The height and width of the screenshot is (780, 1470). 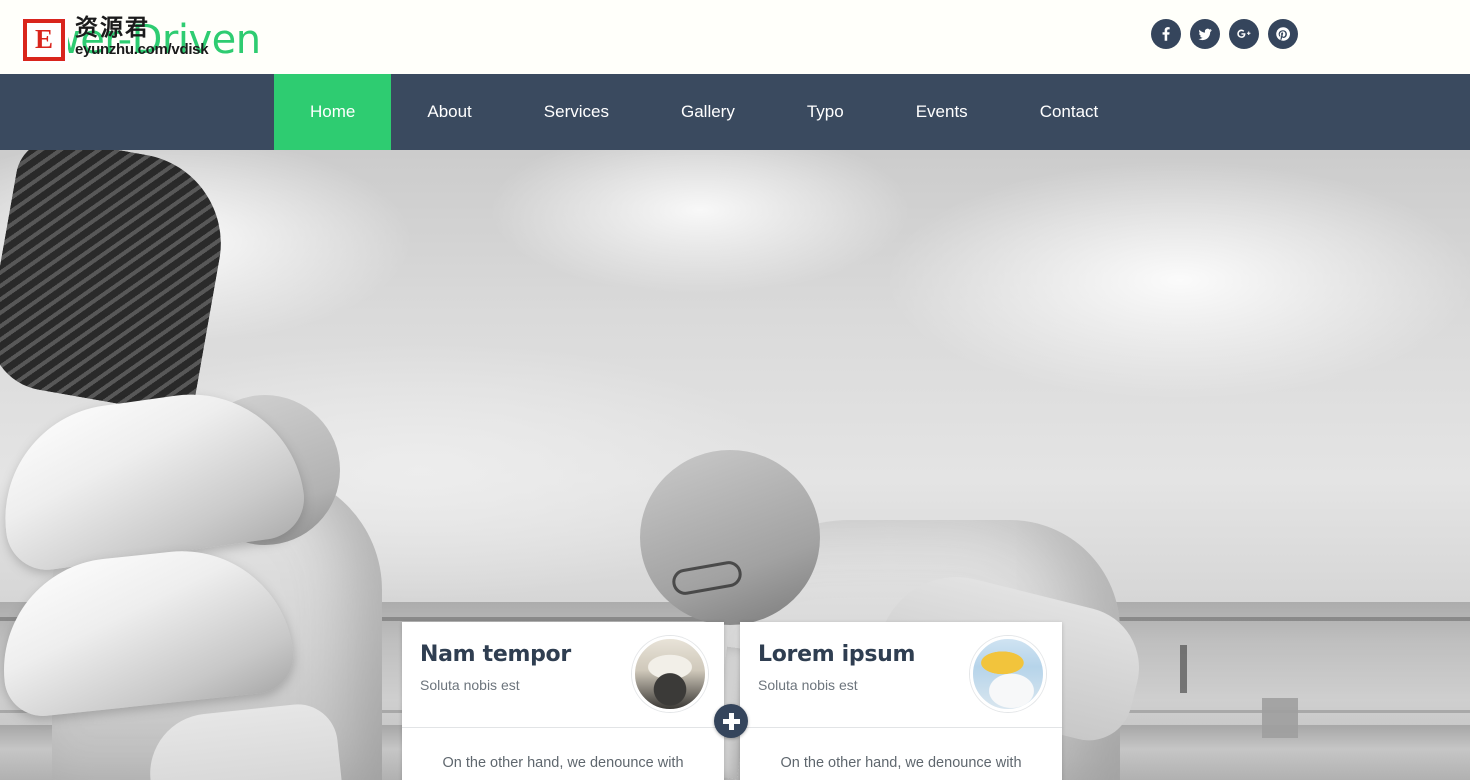 I want to click on twitter-icon, so click(x=1205, y=34).